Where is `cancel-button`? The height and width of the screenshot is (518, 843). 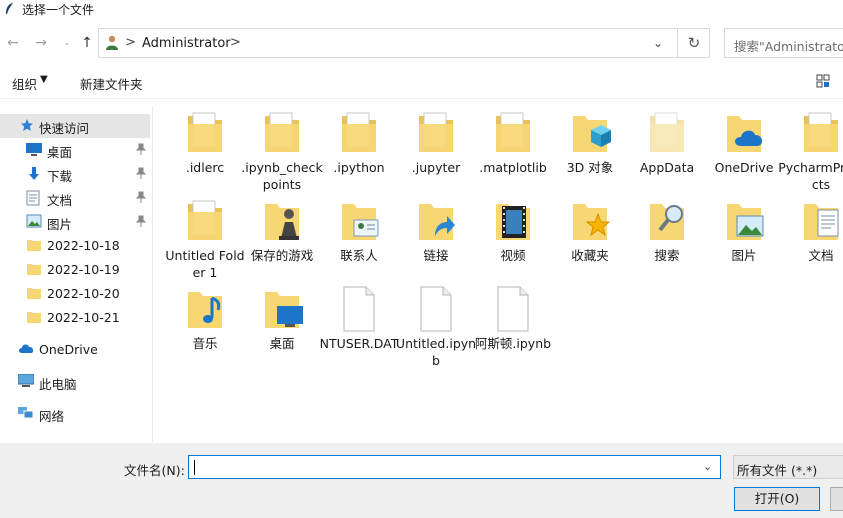 cancel-button is located at coordinates (836, 499).